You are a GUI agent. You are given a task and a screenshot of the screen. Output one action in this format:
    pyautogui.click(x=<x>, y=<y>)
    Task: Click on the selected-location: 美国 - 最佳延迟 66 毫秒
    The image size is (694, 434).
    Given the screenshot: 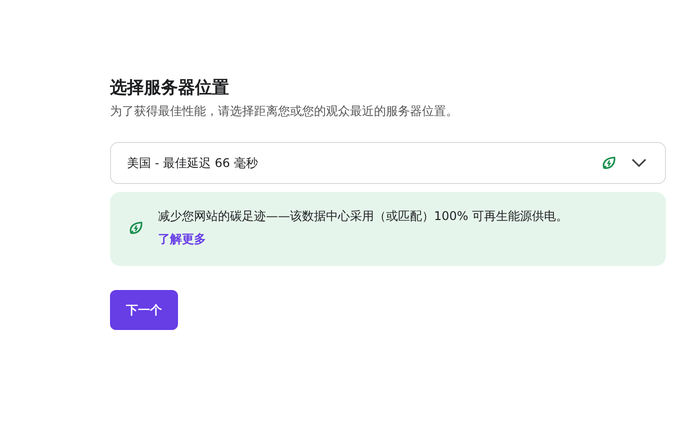 What is the action you would take?
    pyautogui.click(x=193, y=163)
    